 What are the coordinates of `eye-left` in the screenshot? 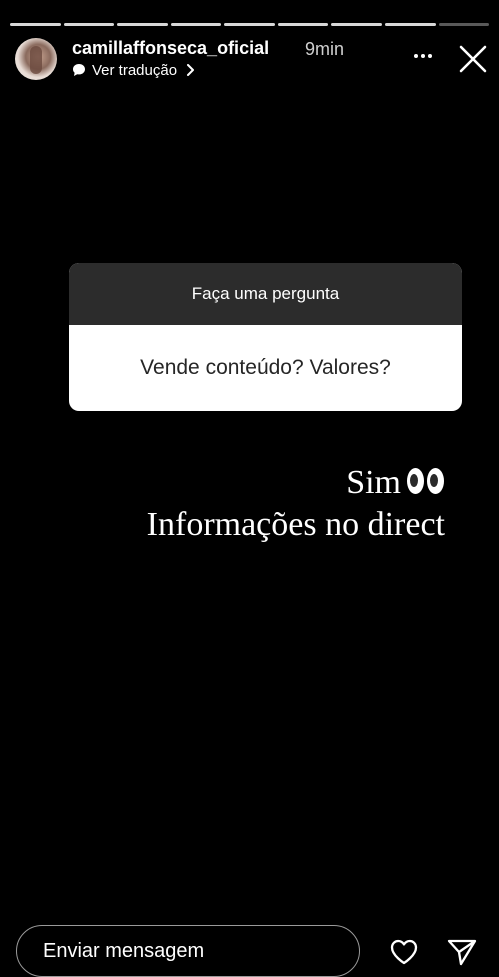 It's located at (415, 481).